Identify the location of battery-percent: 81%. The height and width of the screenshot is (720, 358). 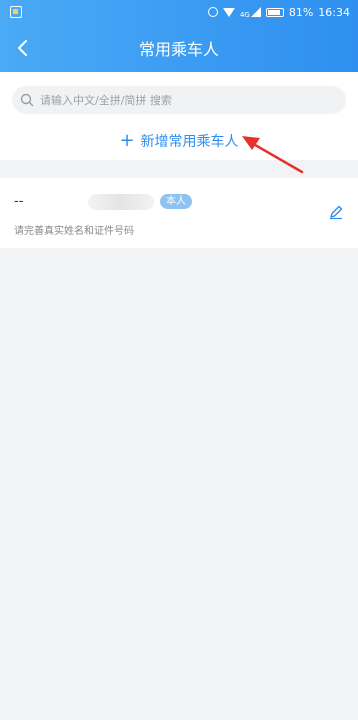
(301, 12).